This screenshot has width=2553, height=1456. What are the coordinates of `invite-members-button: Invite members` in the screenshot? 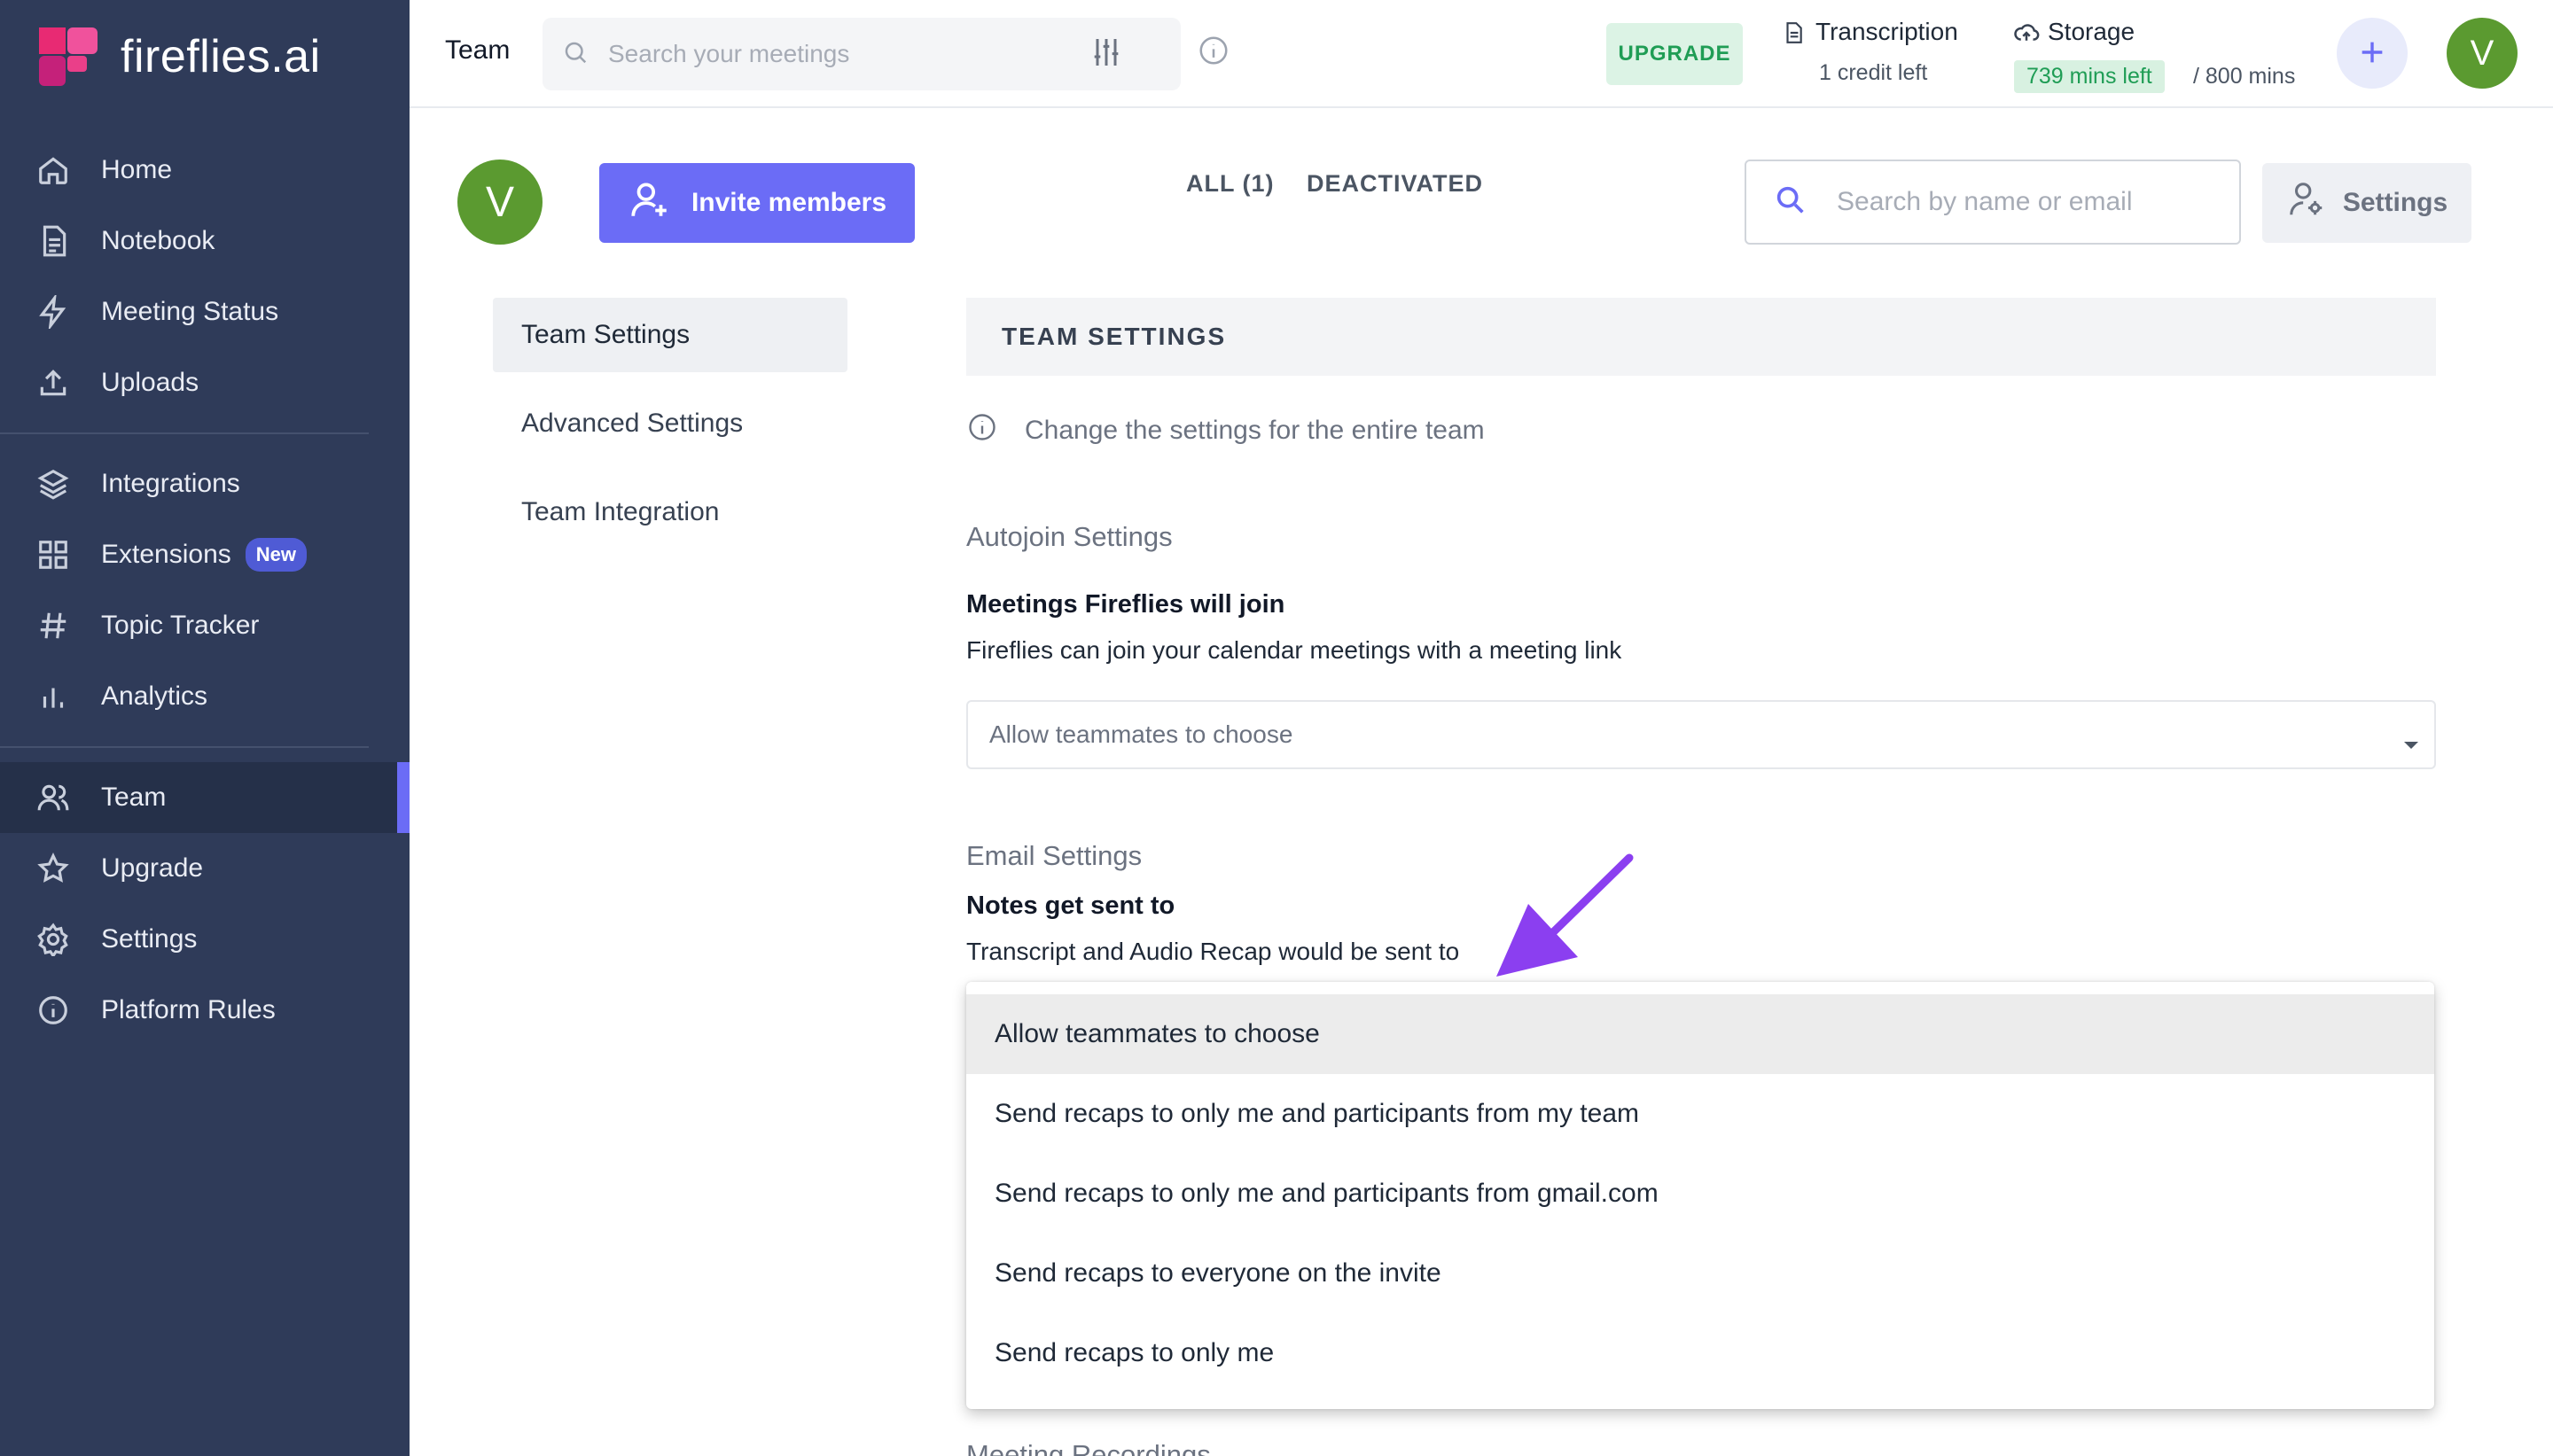 It's located at (757, 203).